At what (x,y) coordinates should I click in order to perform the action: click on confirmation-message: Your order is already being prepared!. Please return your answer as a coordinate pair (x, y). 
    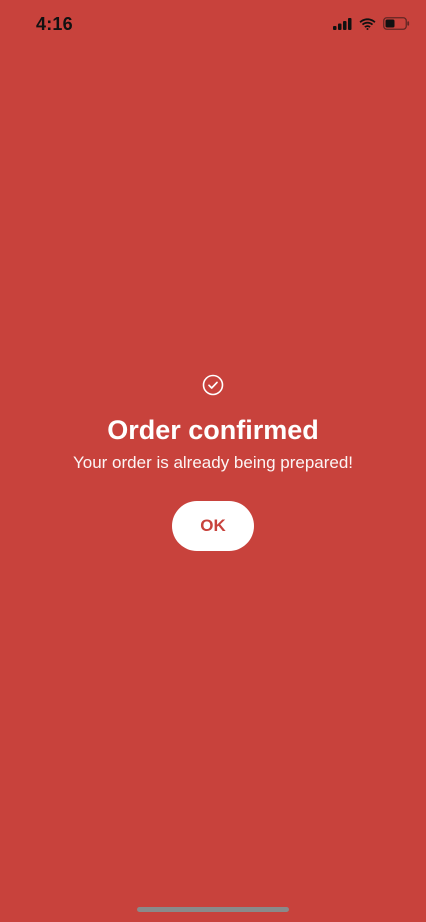
    Looking at the image, I should click on (213, 462).